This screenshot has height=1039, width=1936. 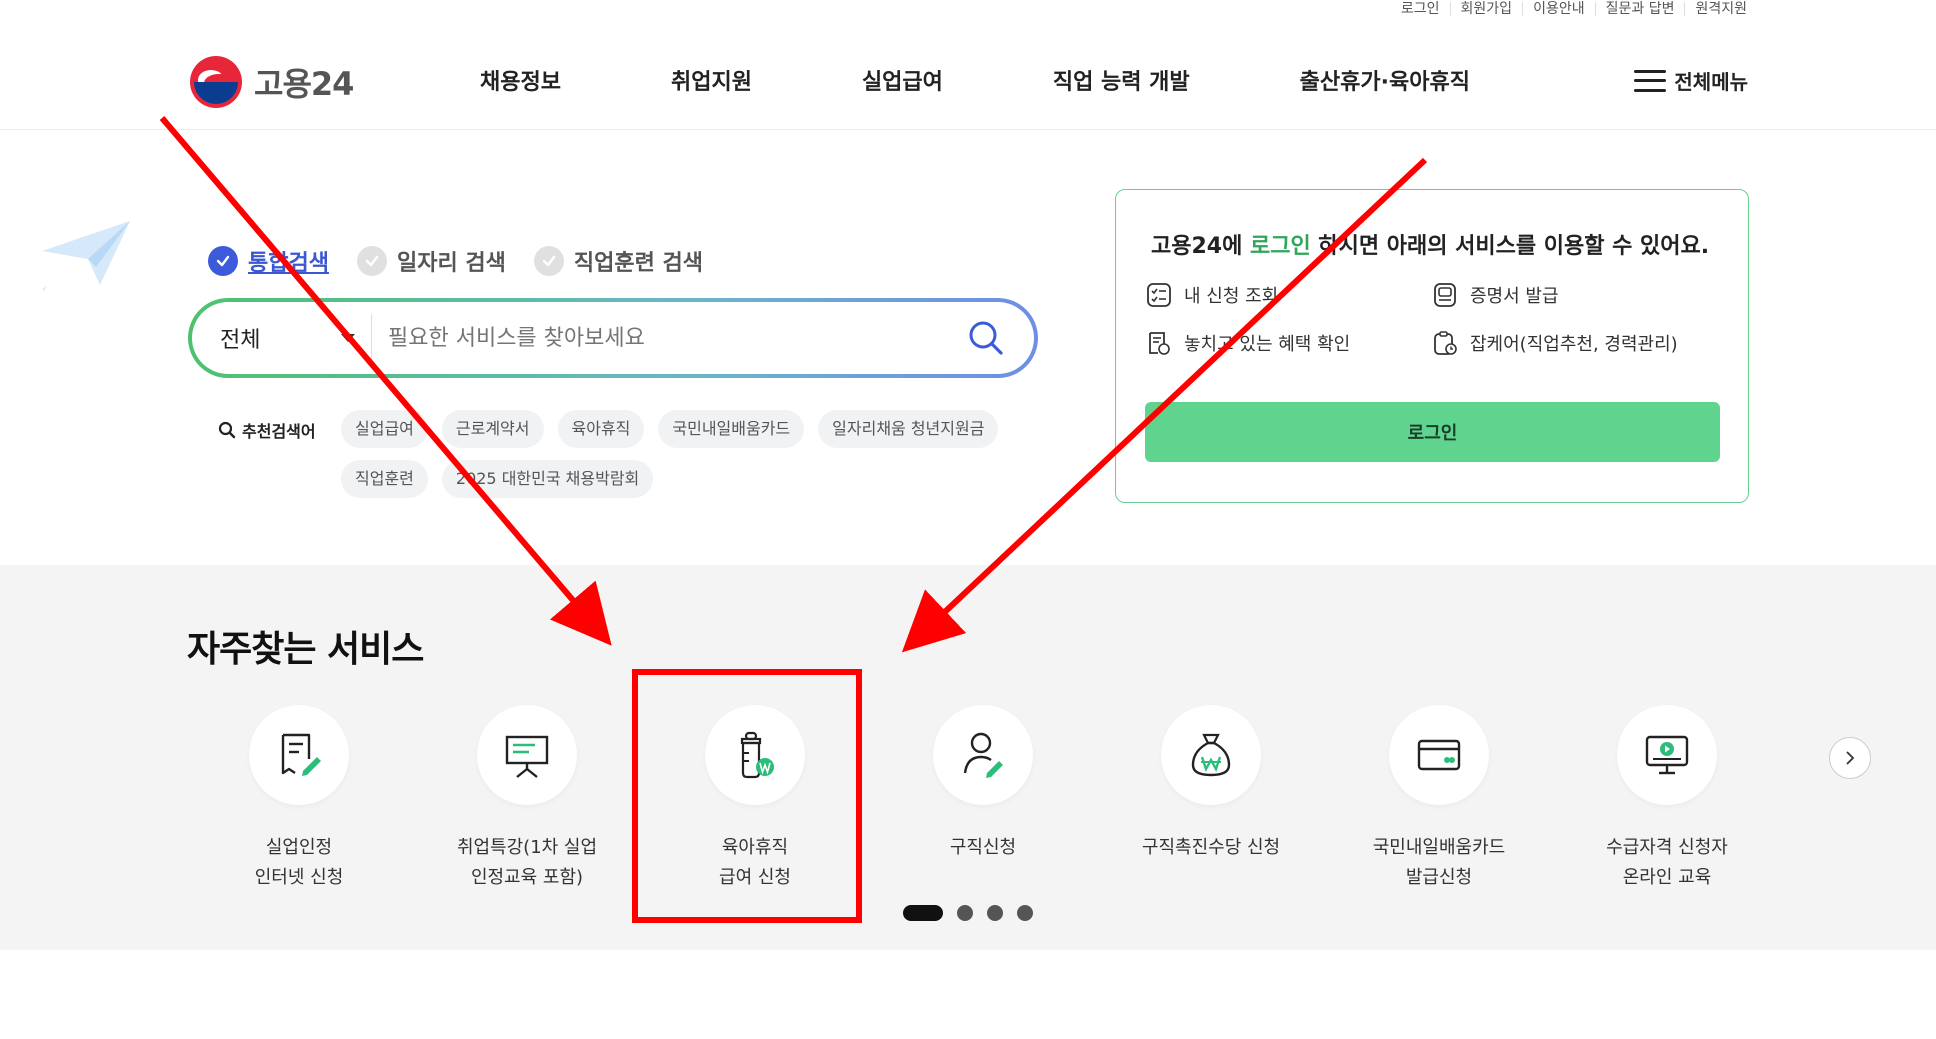 I want to click on tab-label: 일자리 검색, so click(x=451, y=263).